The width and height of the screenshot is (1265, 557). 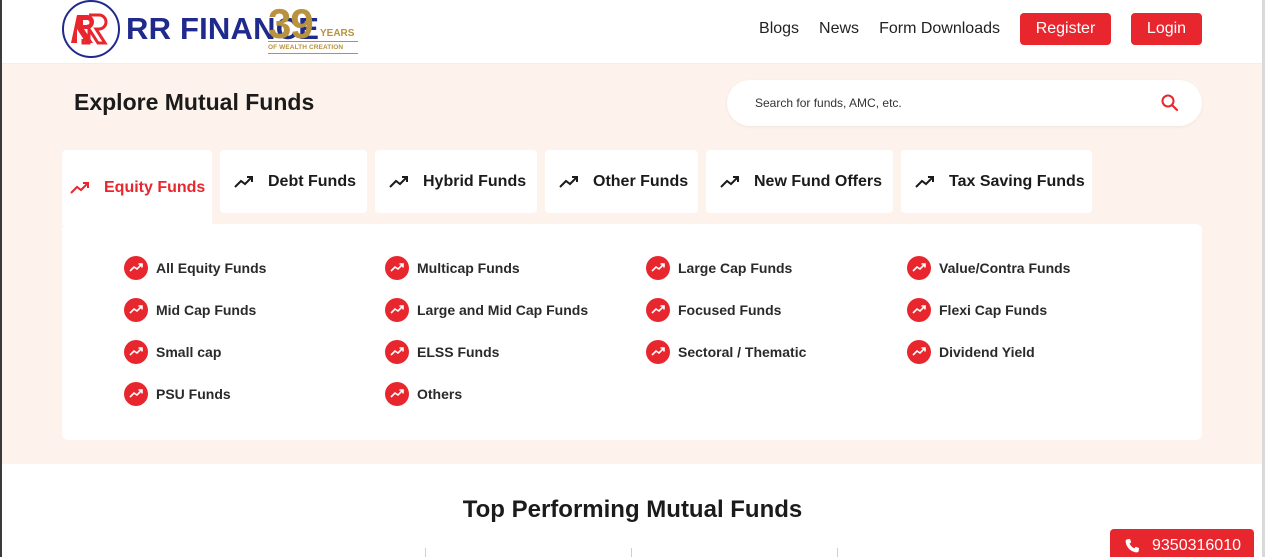 I want to click on anniversary-tagline: OF WEALTH CREATION, so click(x=306, y=47).